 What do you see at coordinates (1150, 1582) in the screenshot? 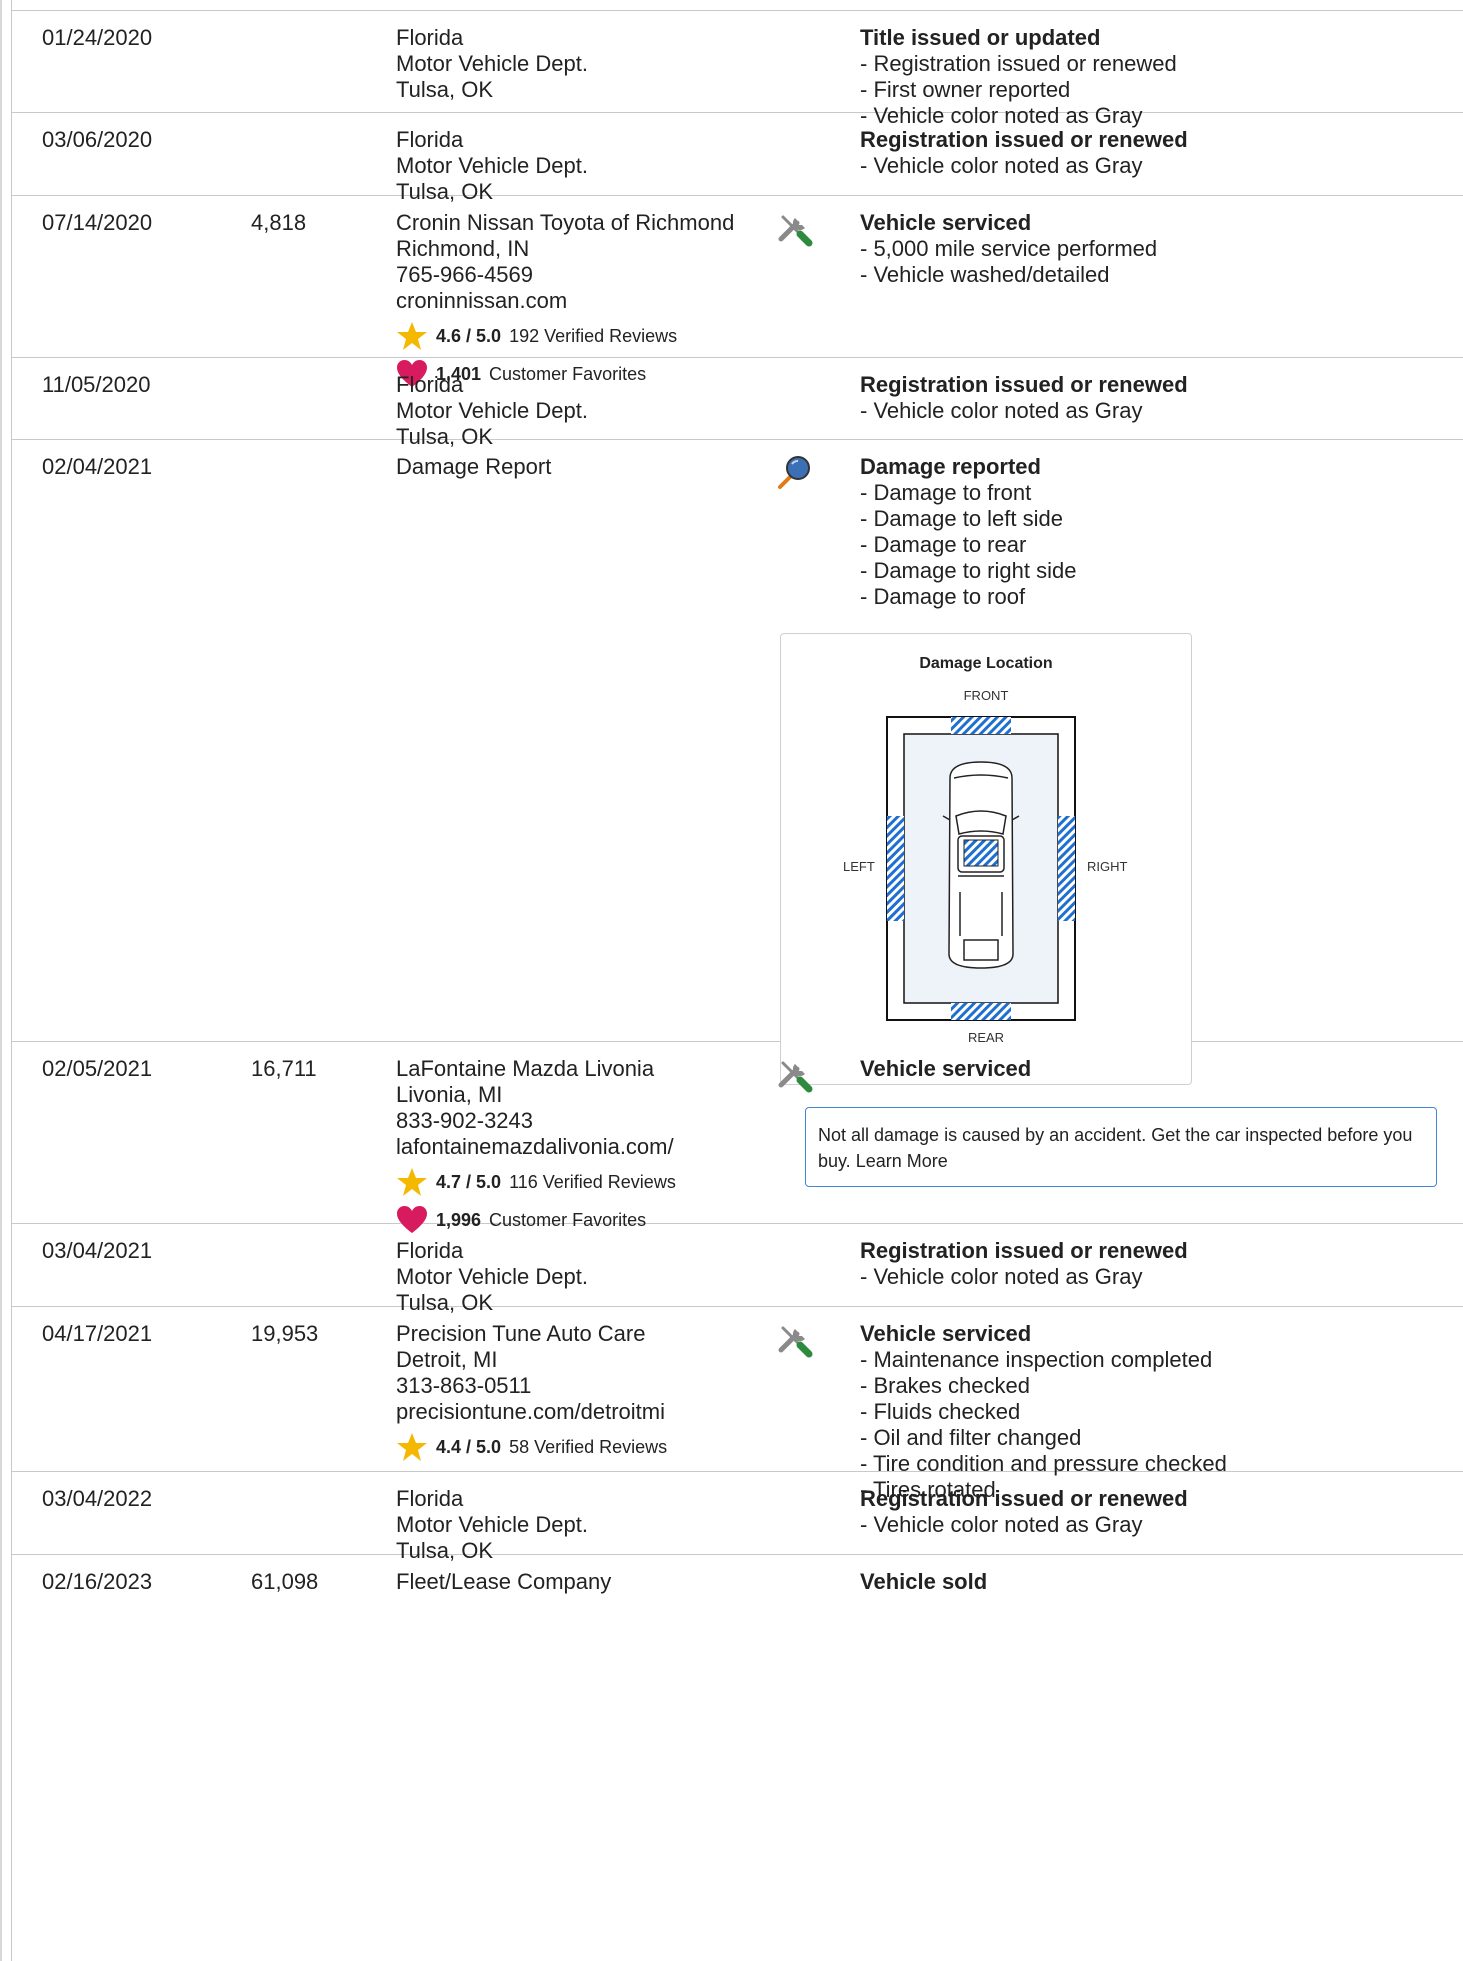
I see `row-details: Vehicle sold` at bounding box center [1150, 1582].